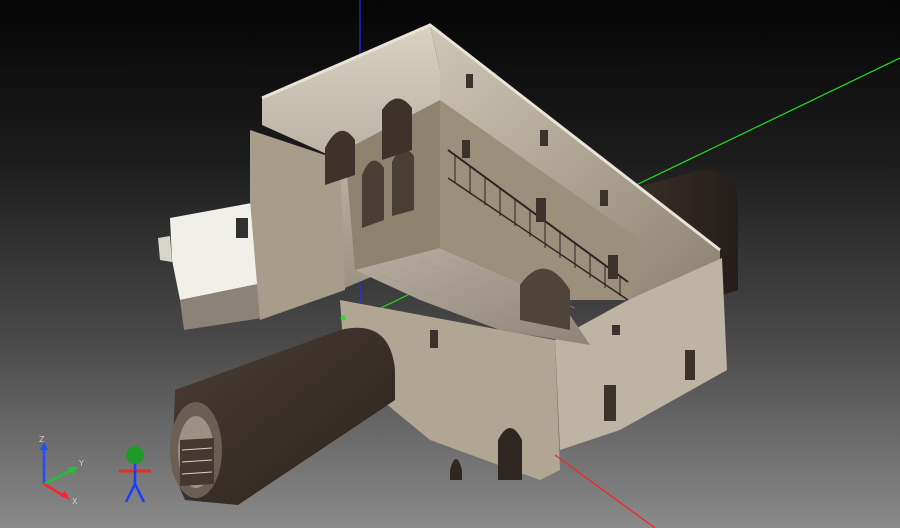  I want to click on triad-y-axis, so click(58, 477).